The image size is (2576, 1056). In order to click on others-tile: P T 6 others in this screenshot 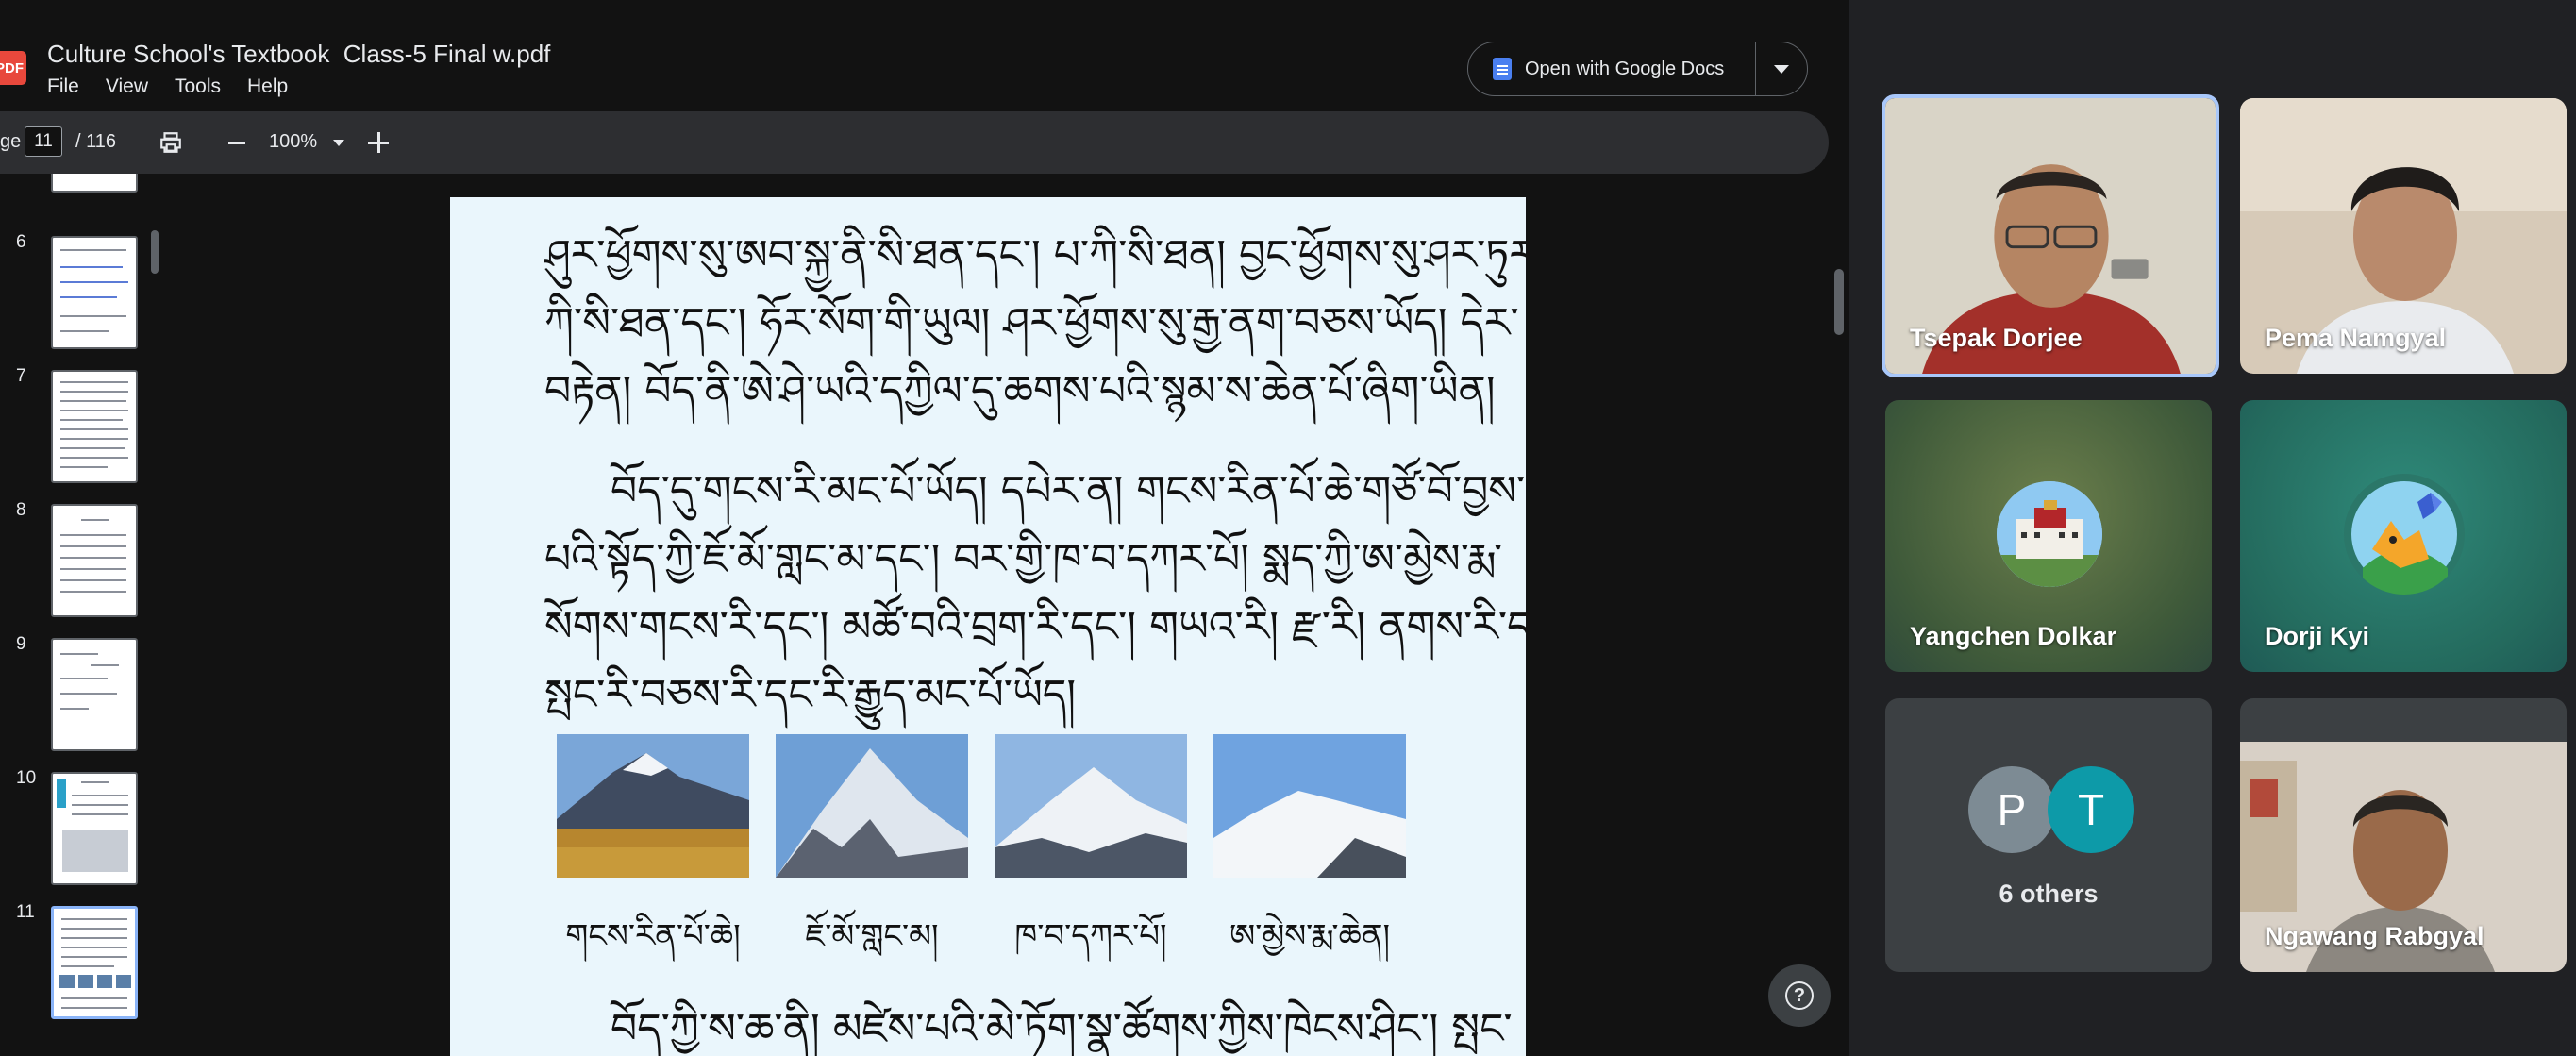, I will do `click(2048, 835)`.